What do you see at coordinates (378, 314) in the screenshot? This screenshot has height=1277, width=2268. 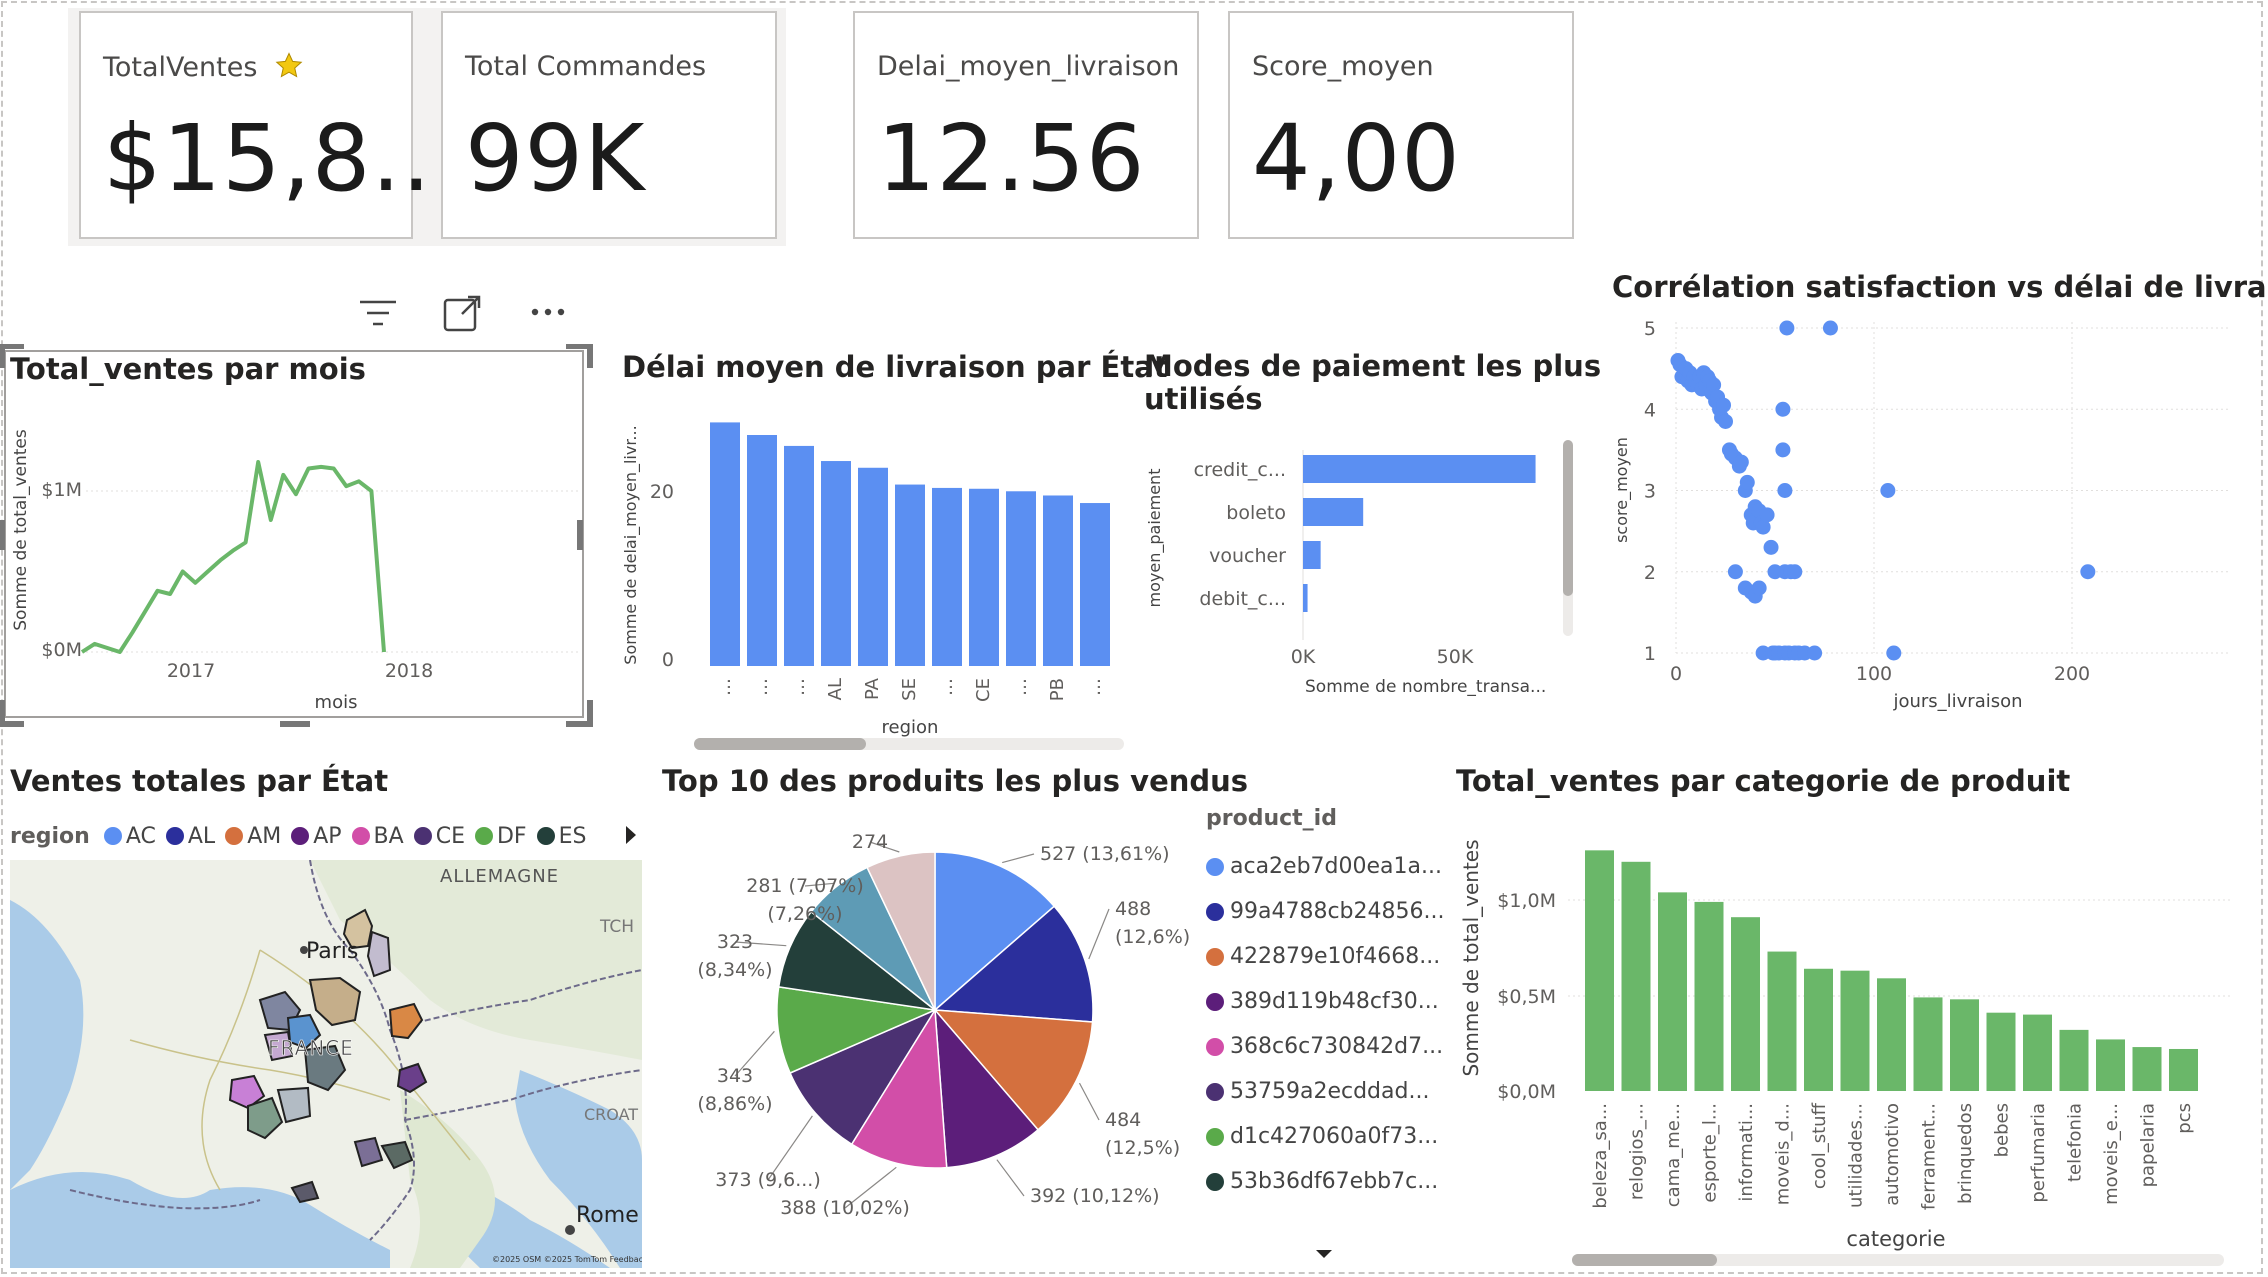 I see `filter-icon` at bounding box center [378, 314].